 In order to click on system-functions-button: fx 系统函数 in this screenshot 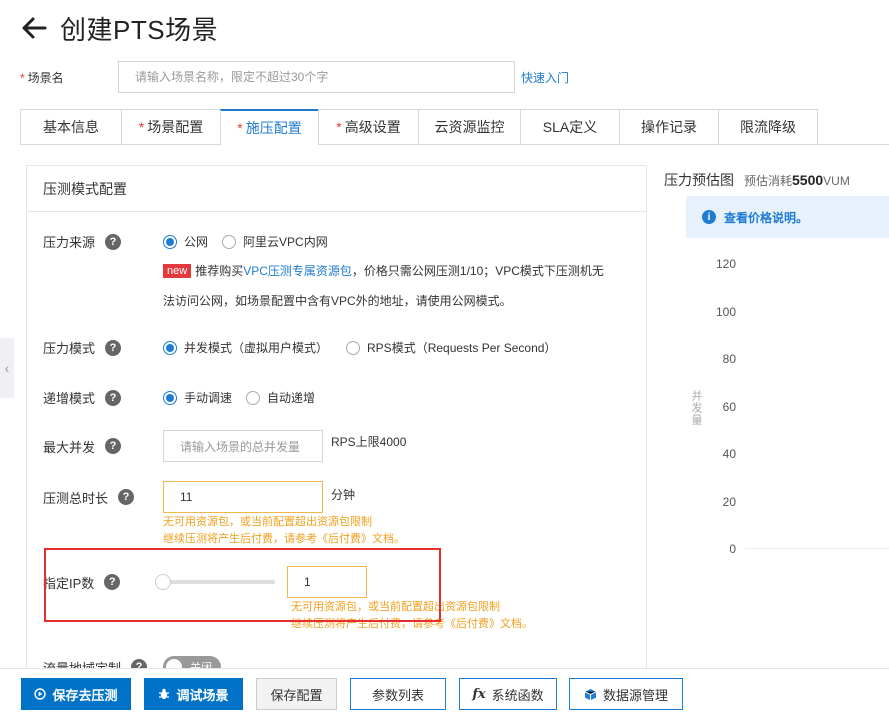, I will do `click(508, 694)`.